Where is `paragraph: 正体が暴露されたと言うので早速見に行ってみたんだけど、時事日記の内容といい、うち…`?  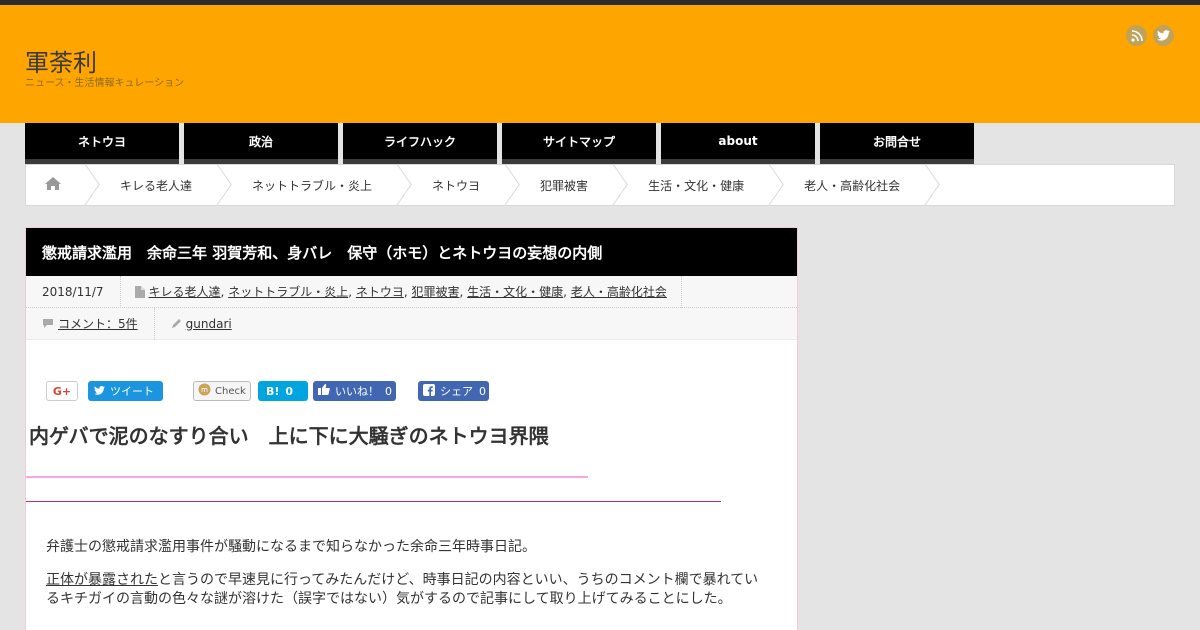 paragraph: 正体が暴露されたと言うので早速見に行ってみたんだけど、時事日記の内容といい、うち… is located at coordinates (408, 590).